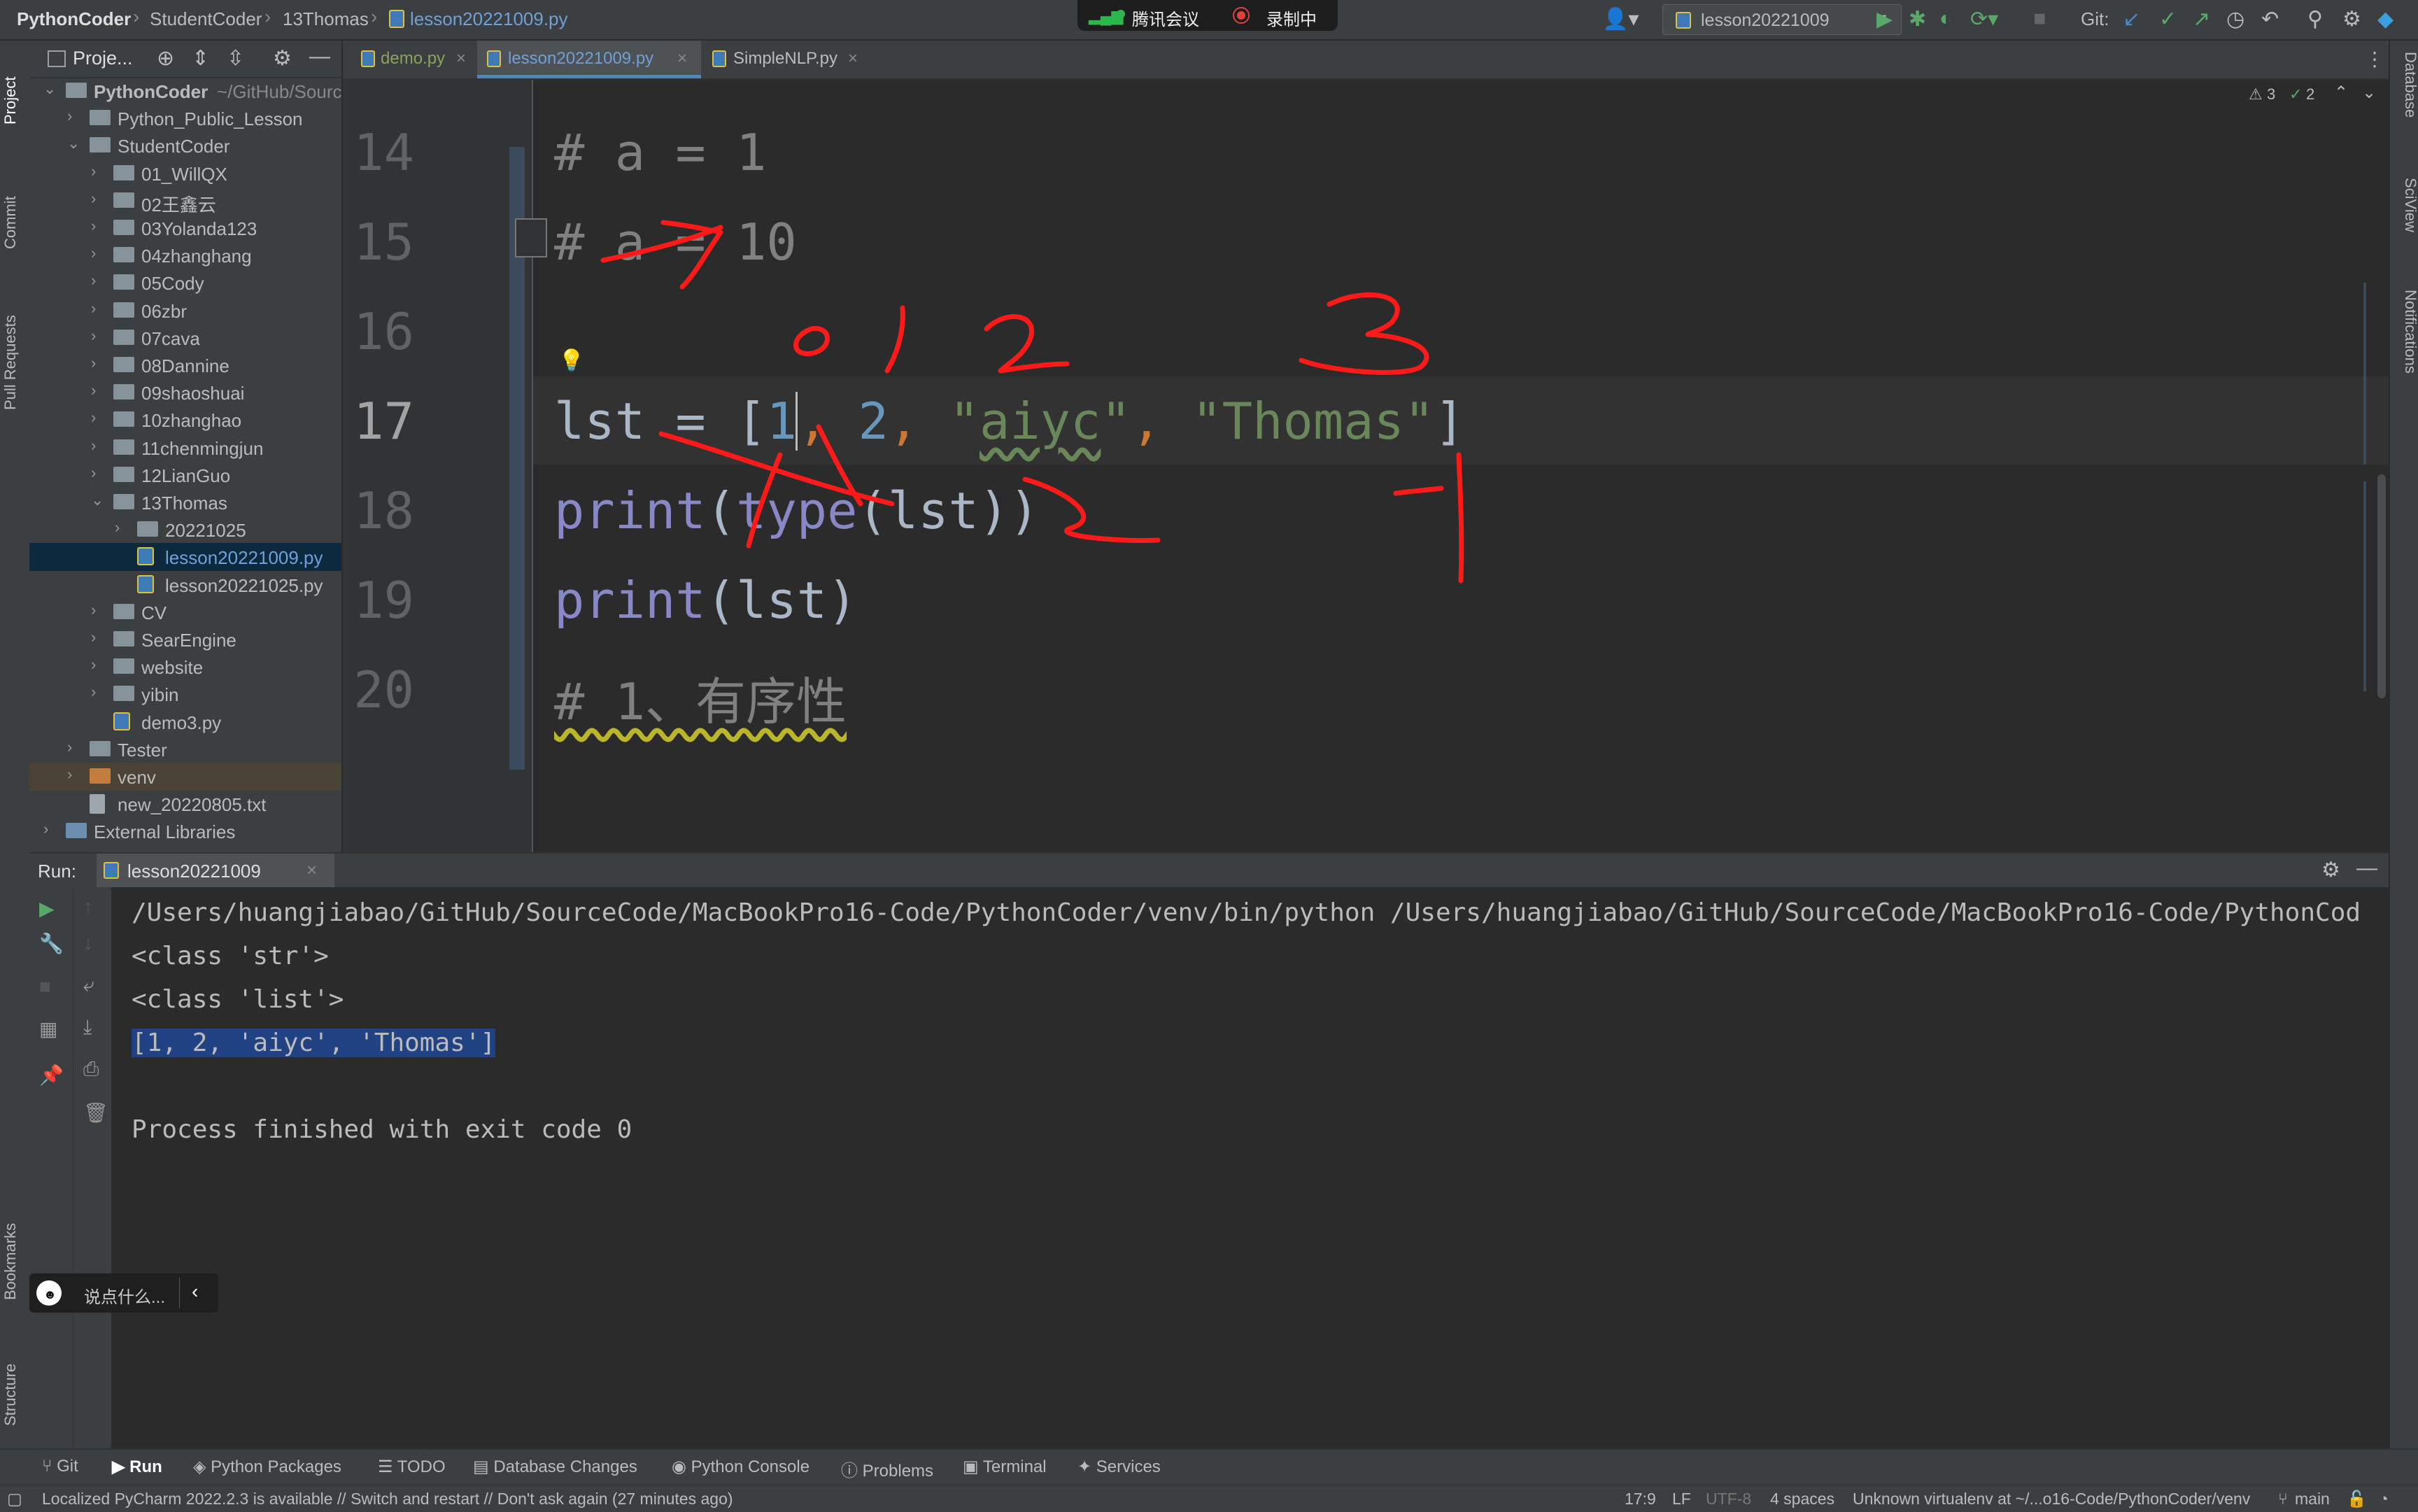 This screenshot has height=1512, width=2418. I want to click on line-separator: LF, so click(1681, 1499).